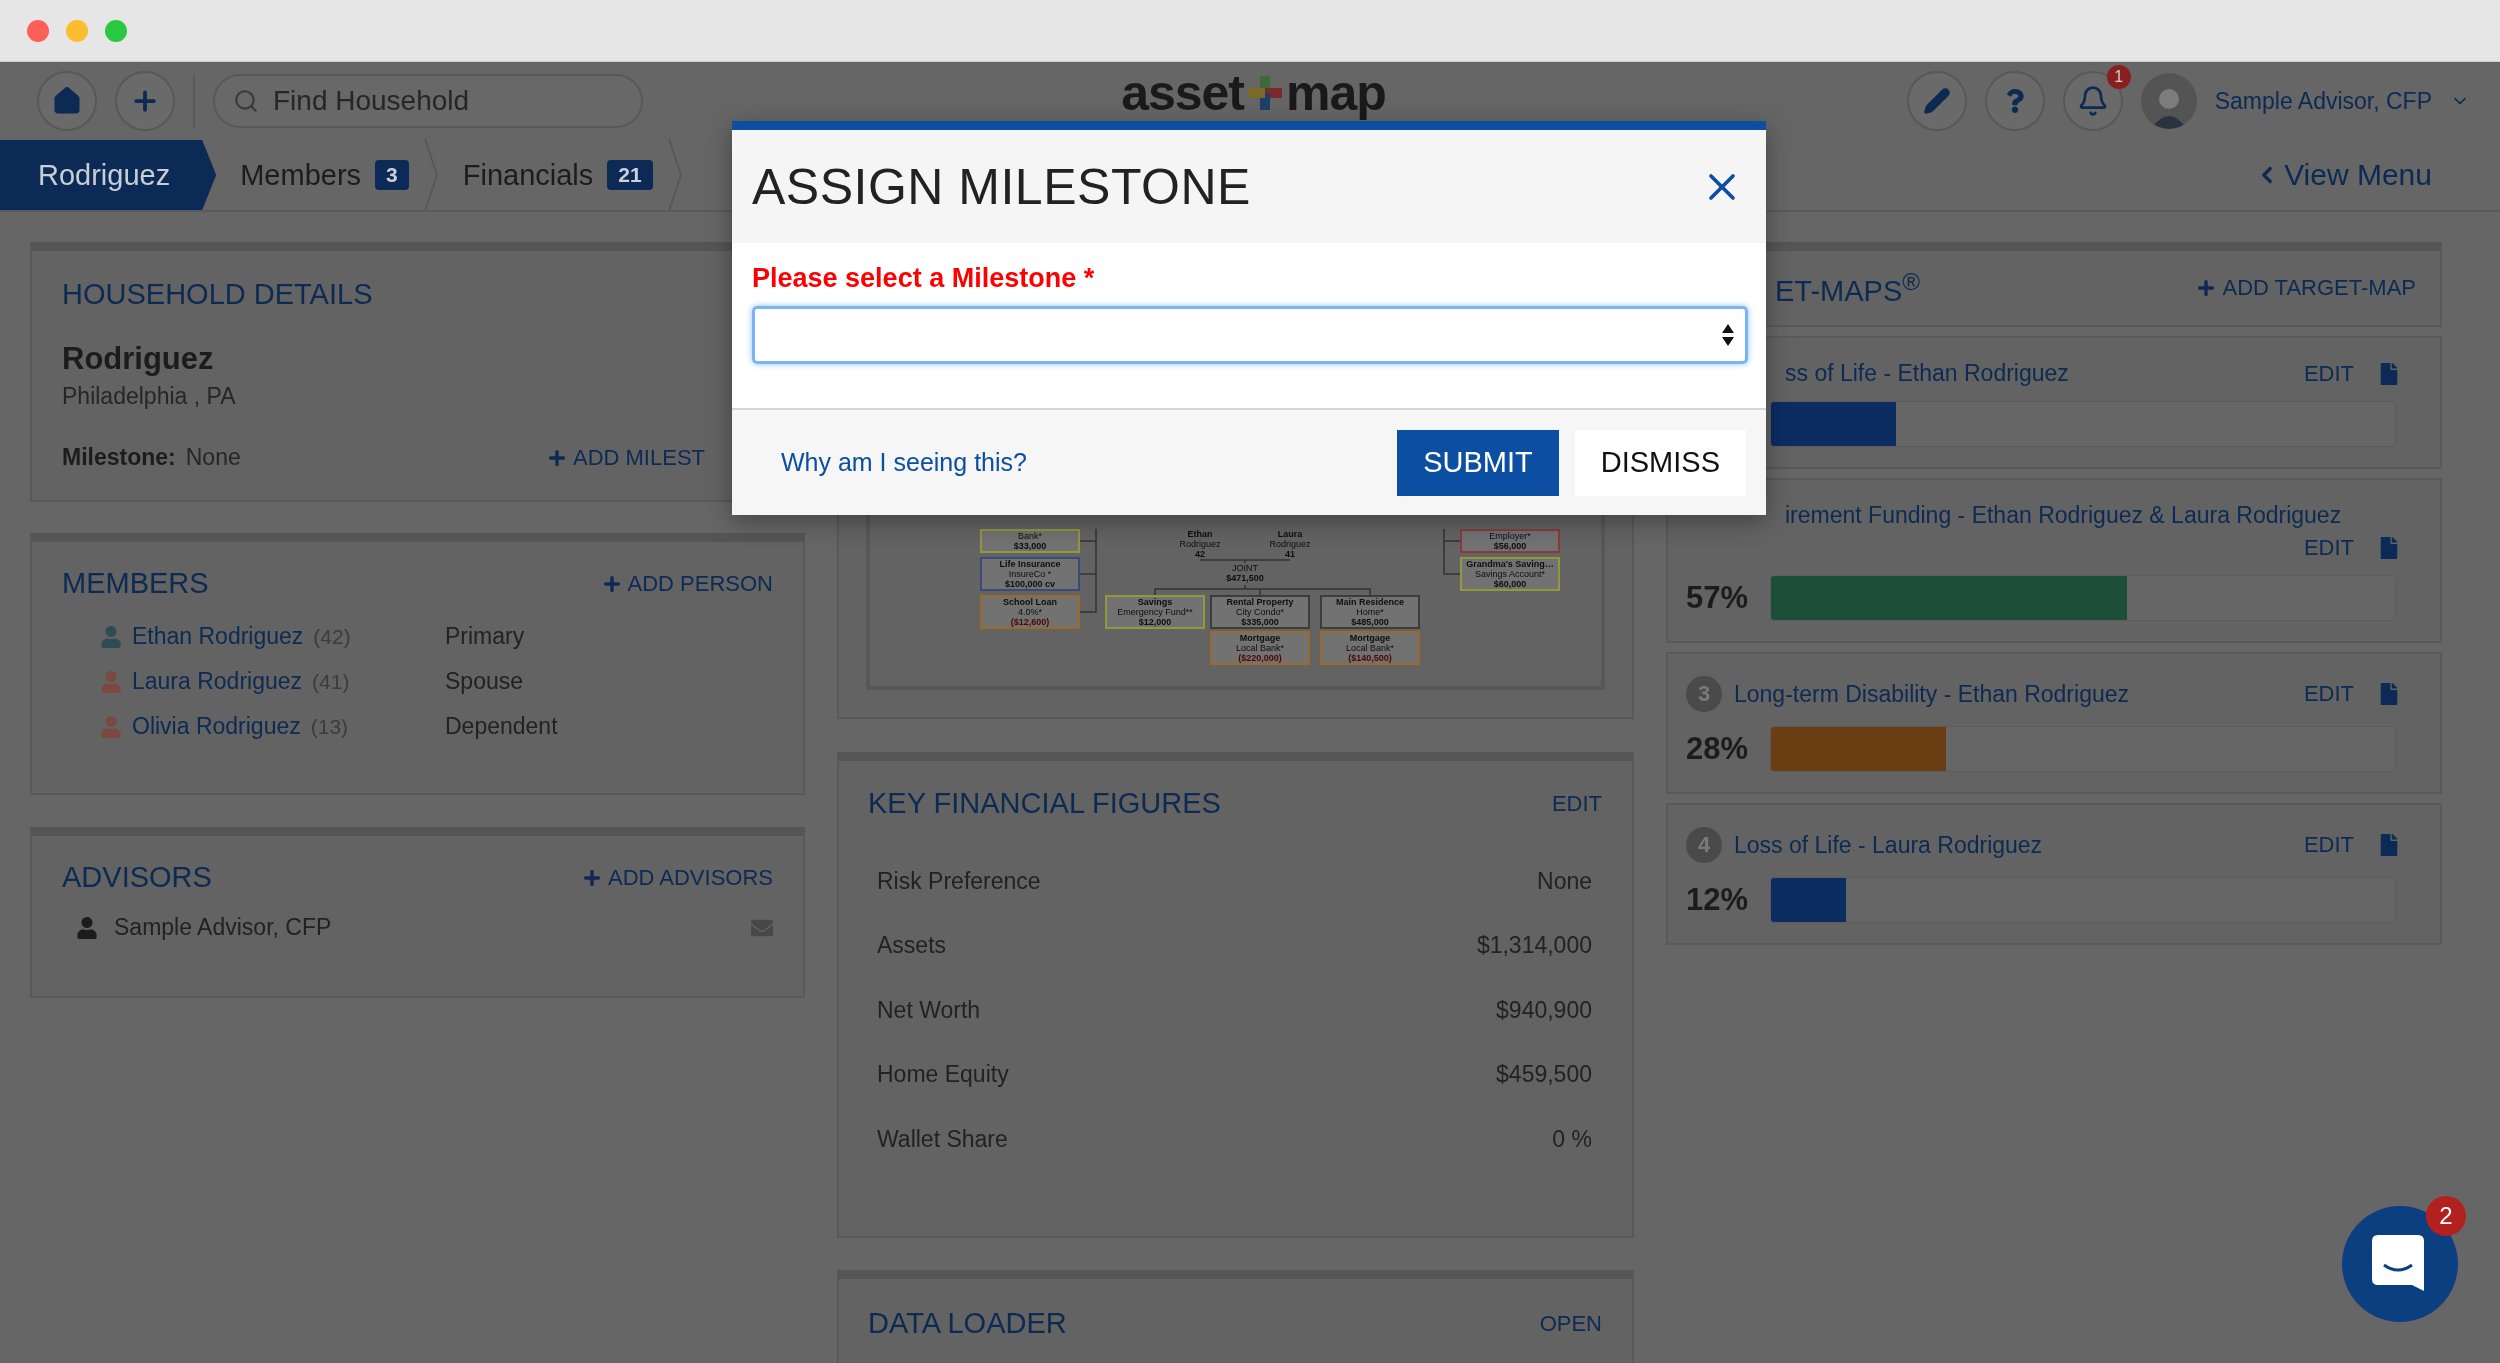 The height and width of the screenshot is (1363, 2500). Describe the element at coordinates (1260, 658) in the screenshot. I see `node-text: ($220,000)` at that location.